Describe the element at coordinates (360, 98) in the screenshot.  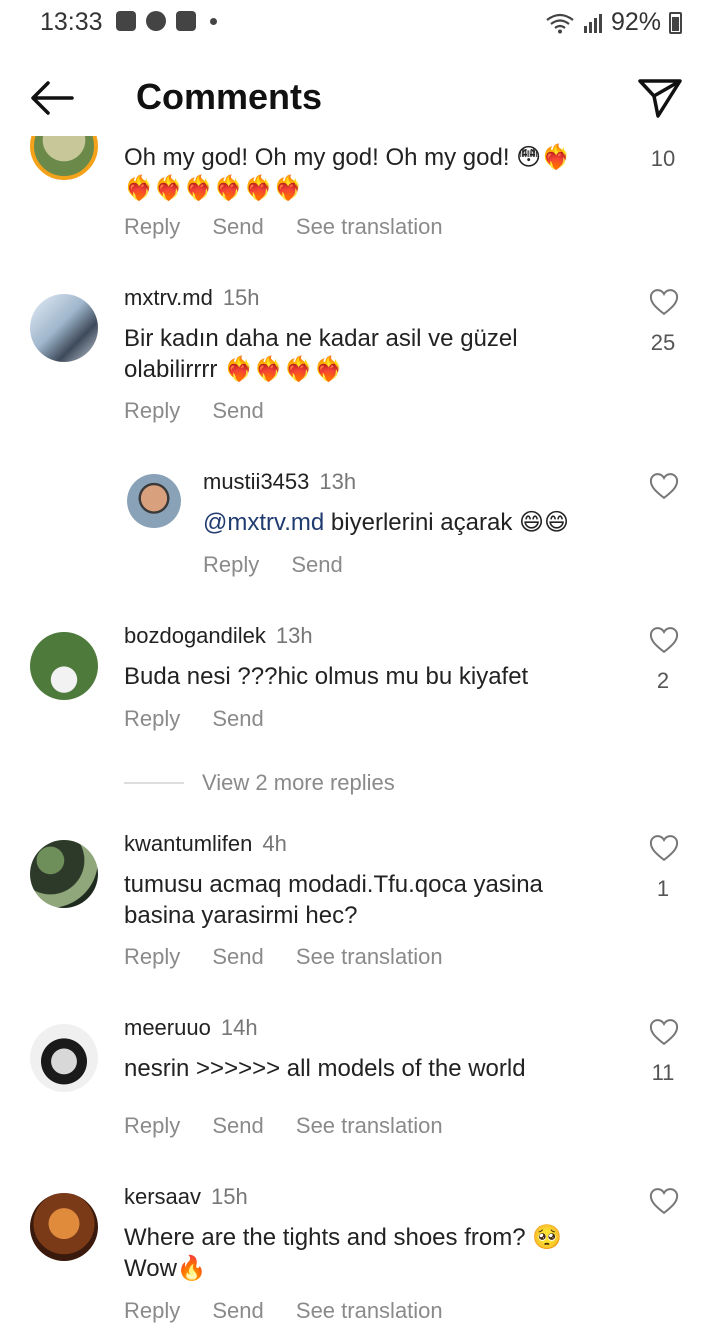
I see `header: Comments` at that location.